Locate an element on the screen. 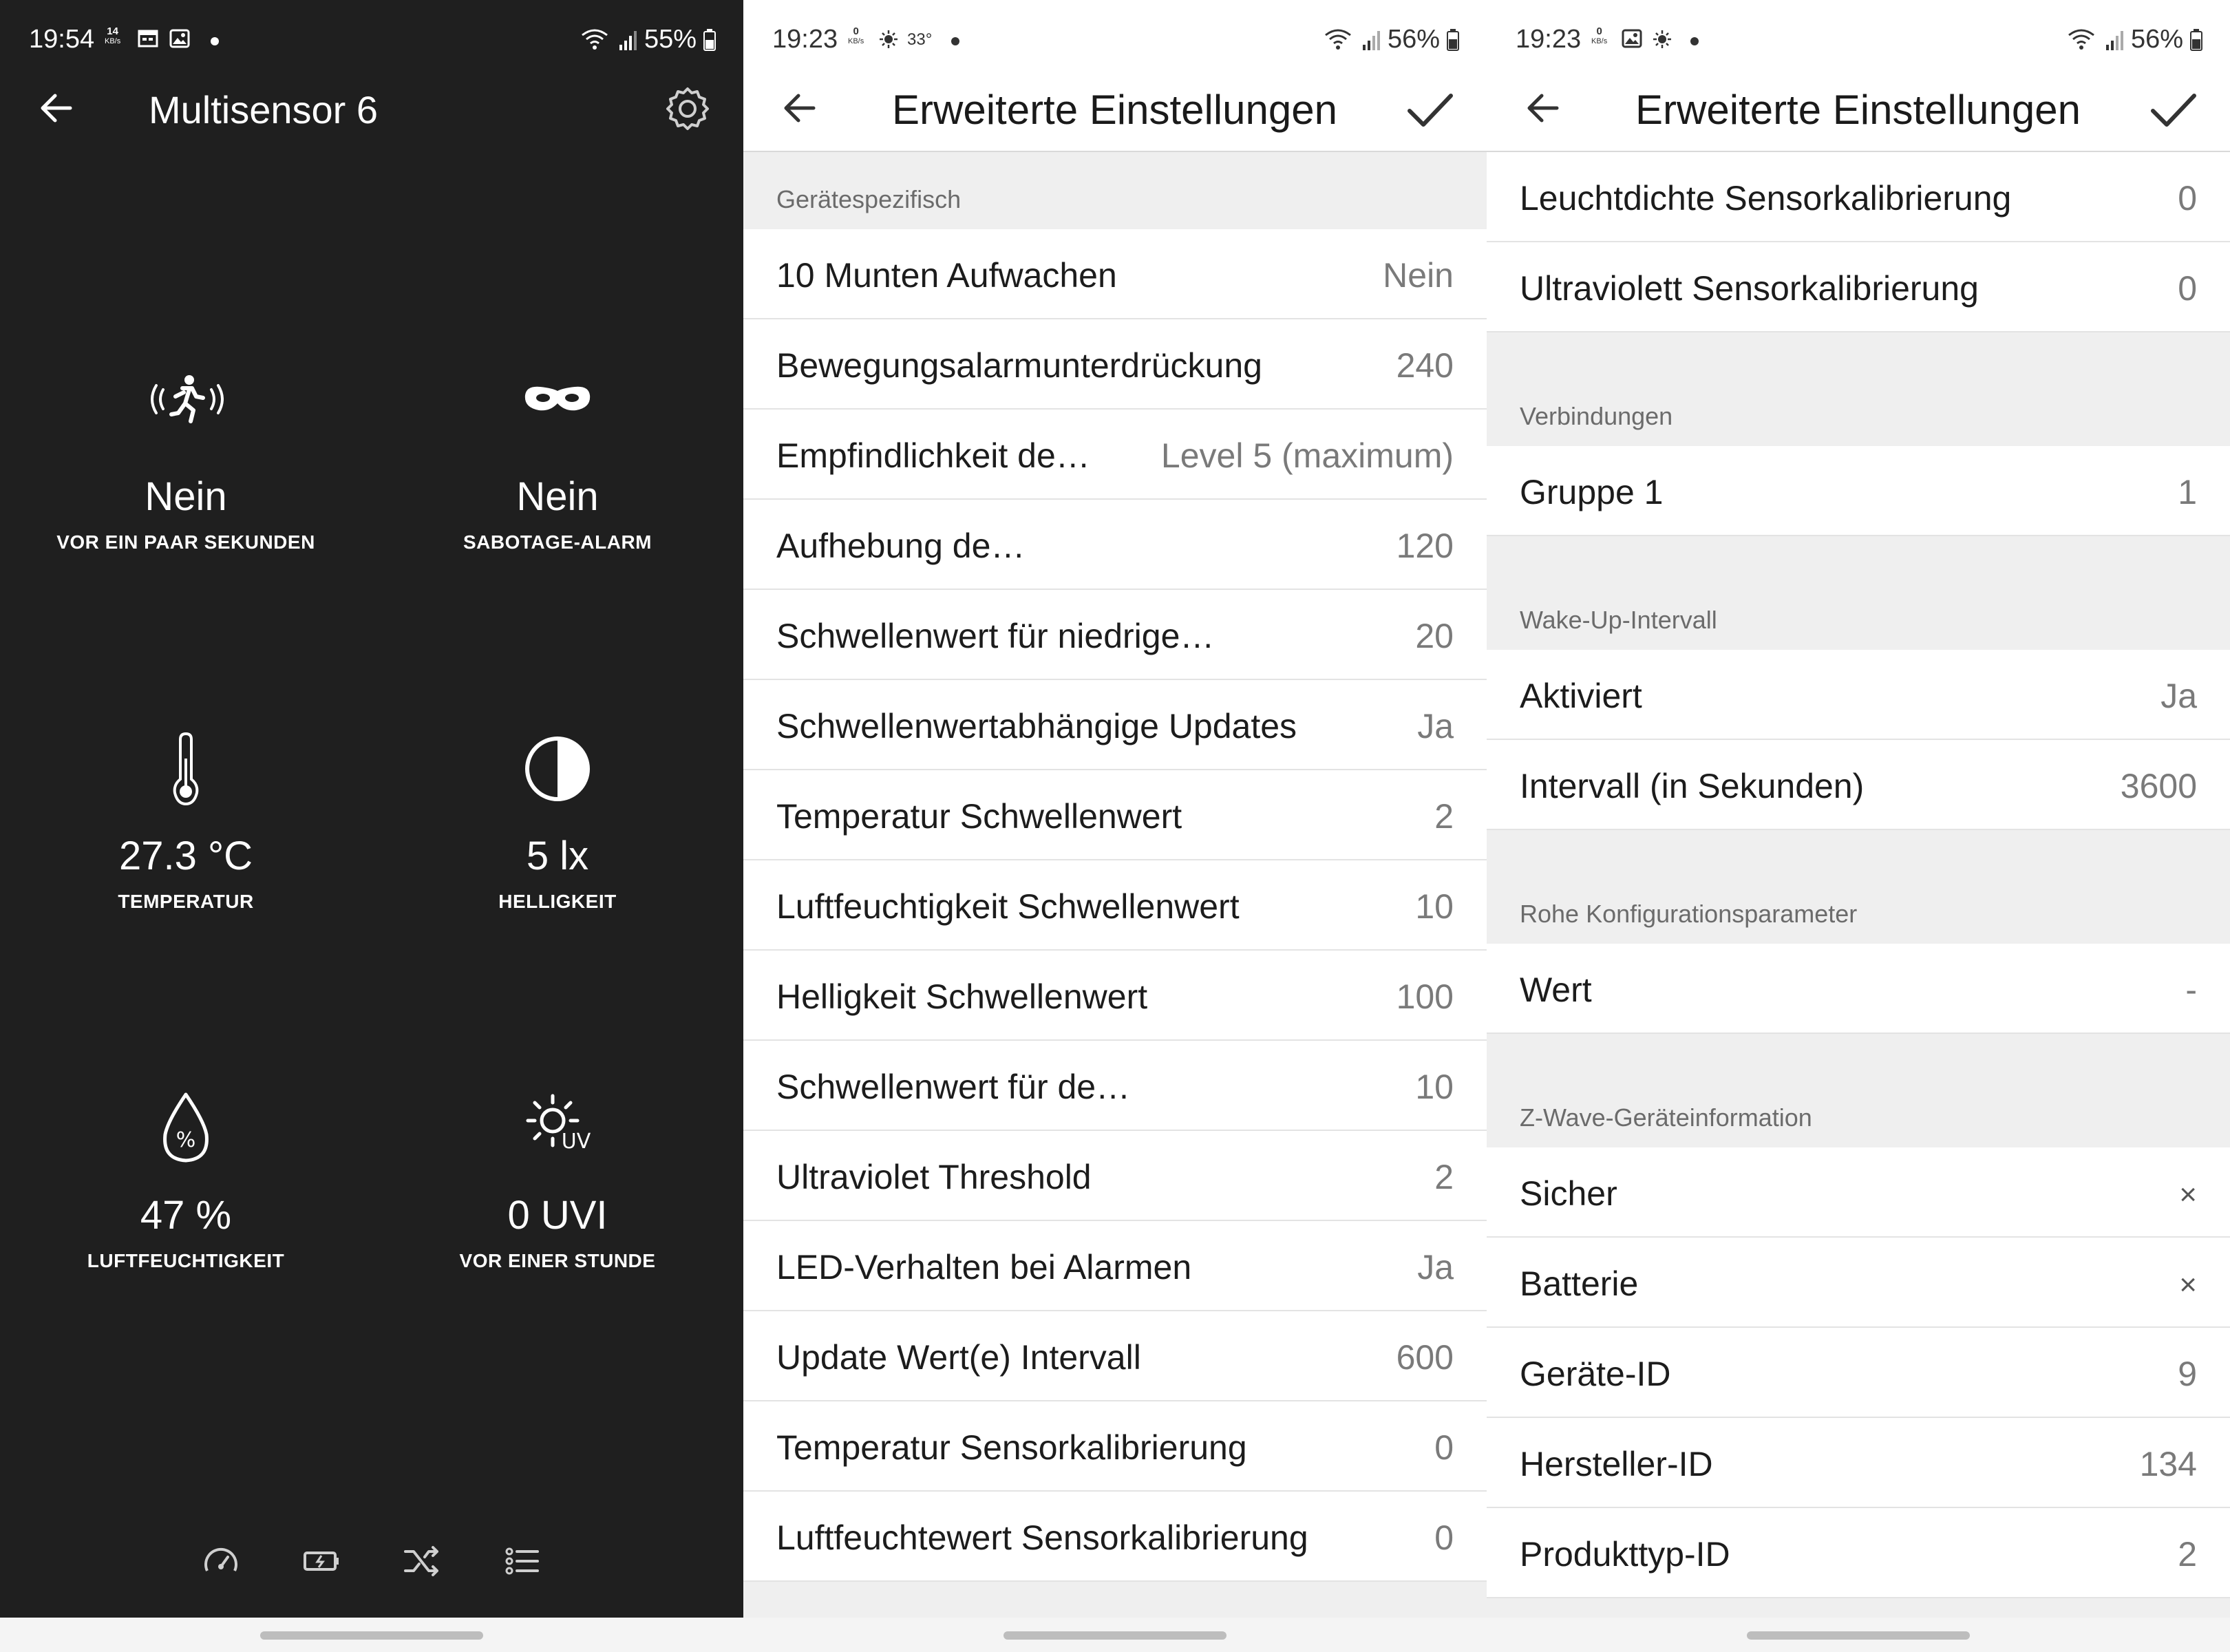 The image size is (2230, 1652). shuffle-icon is located at coordinates (422, 1561).